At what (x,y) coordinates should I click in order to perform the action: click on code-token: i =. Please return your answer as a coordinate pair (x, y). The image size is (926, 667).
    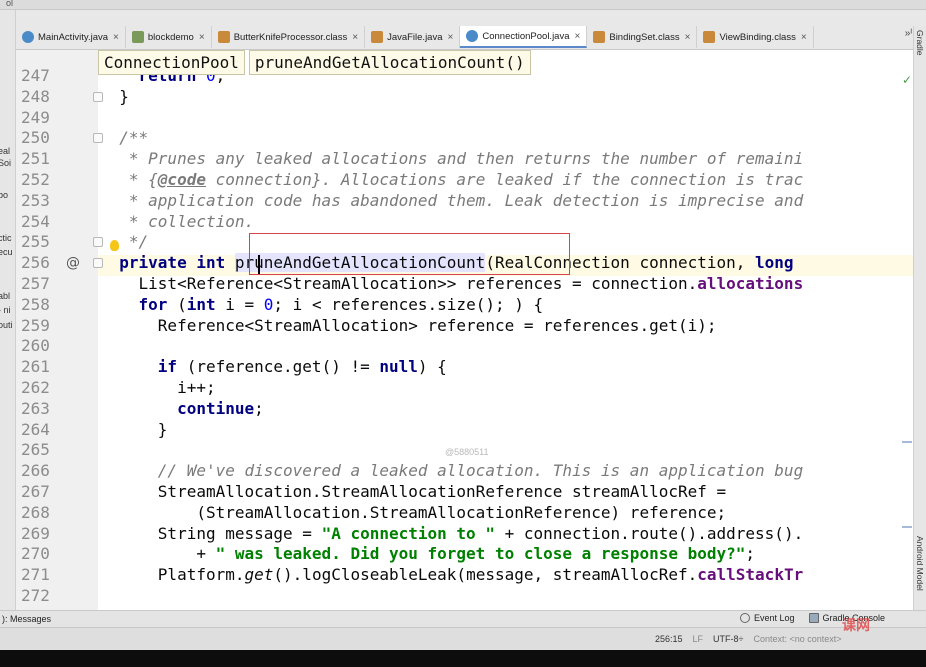
    Looking at the image, I should click on (244, 304).